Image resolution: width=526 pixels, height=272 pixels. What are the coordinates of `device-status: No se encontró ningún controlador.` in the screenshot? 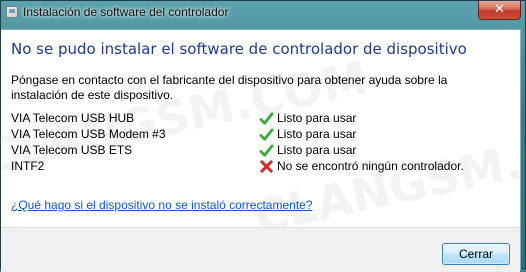 It's located at (370, 166).